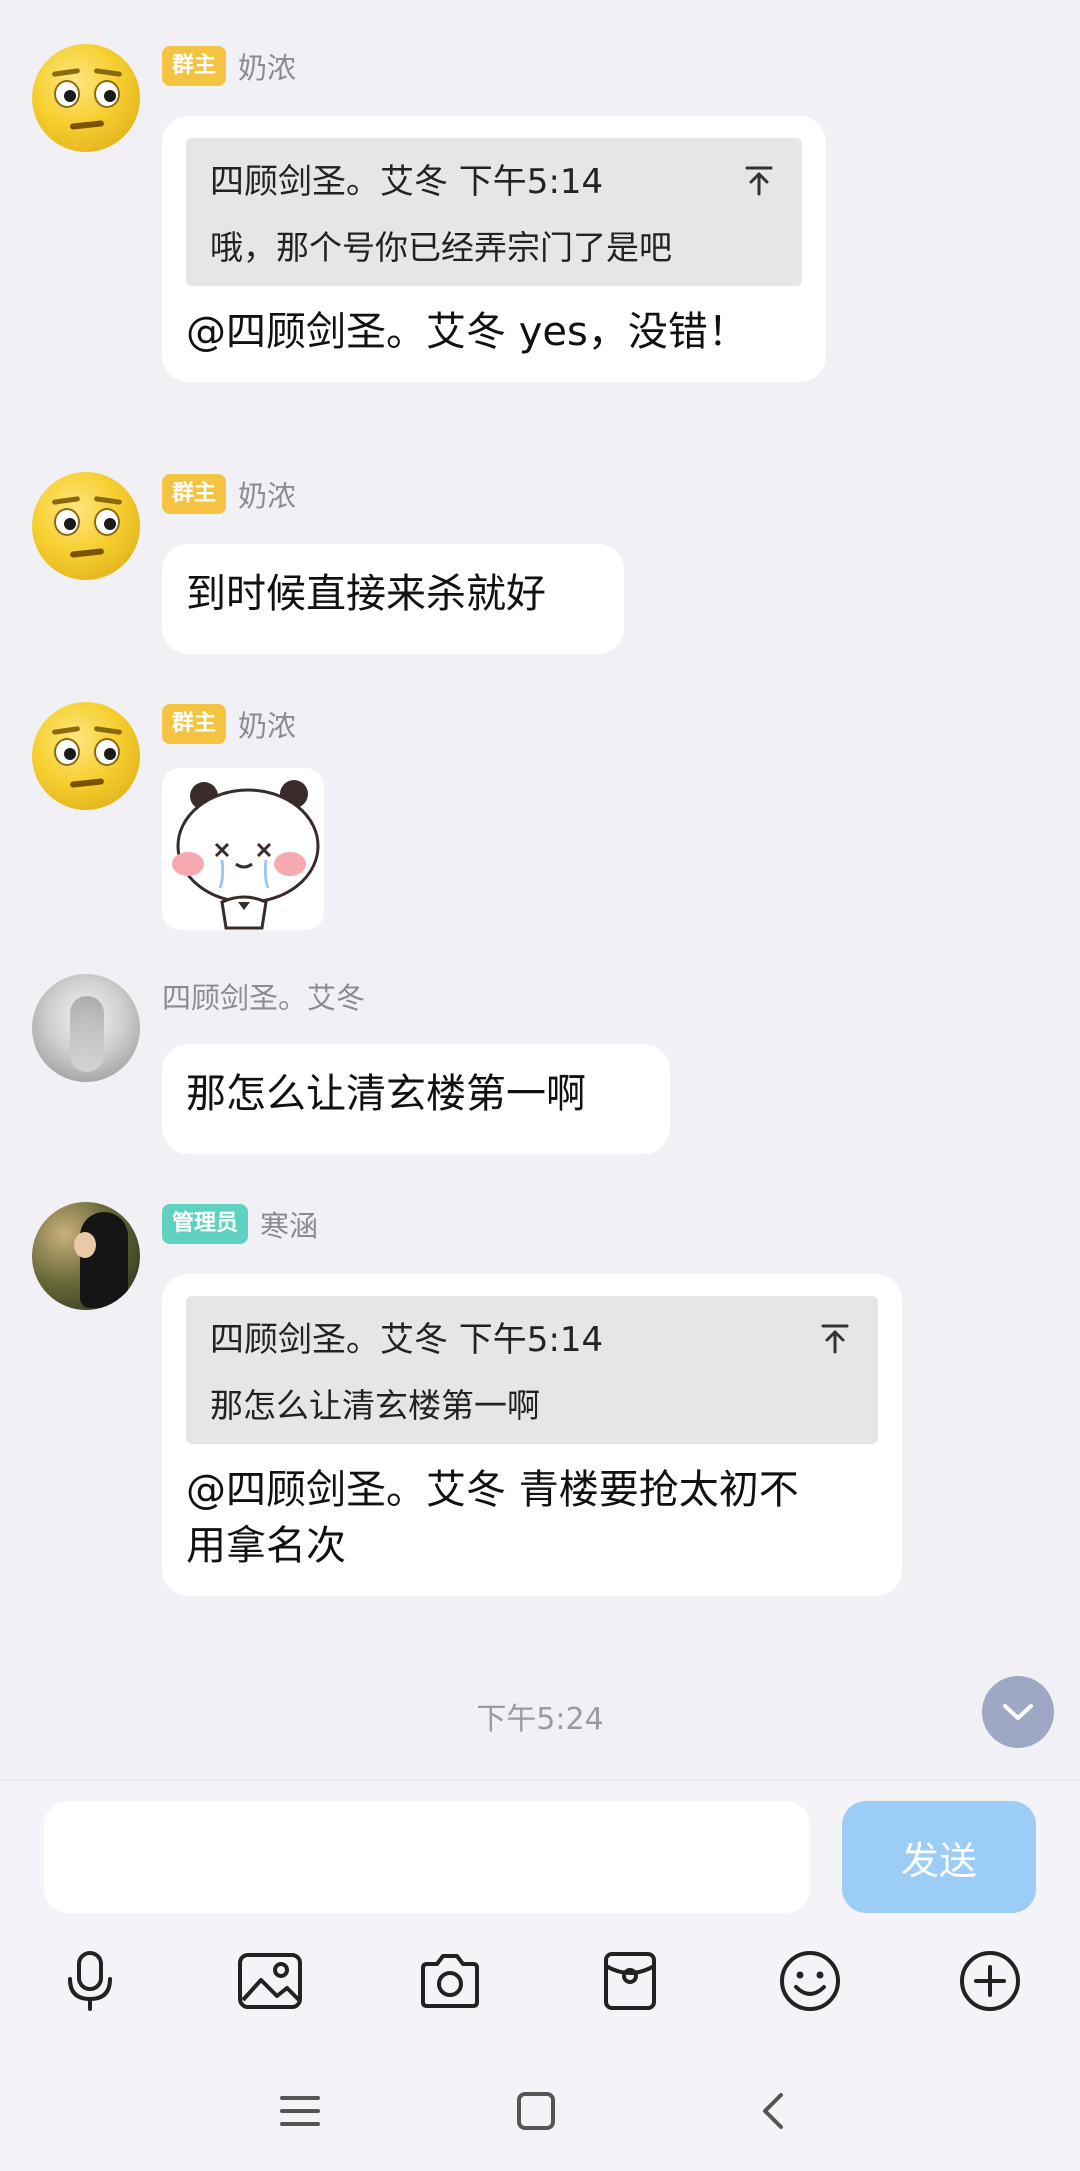 Image resolution: width=1080 pixels, height=2171 pixels. I want to click on message-text-line: 用拿名次, so click(266, 1546).